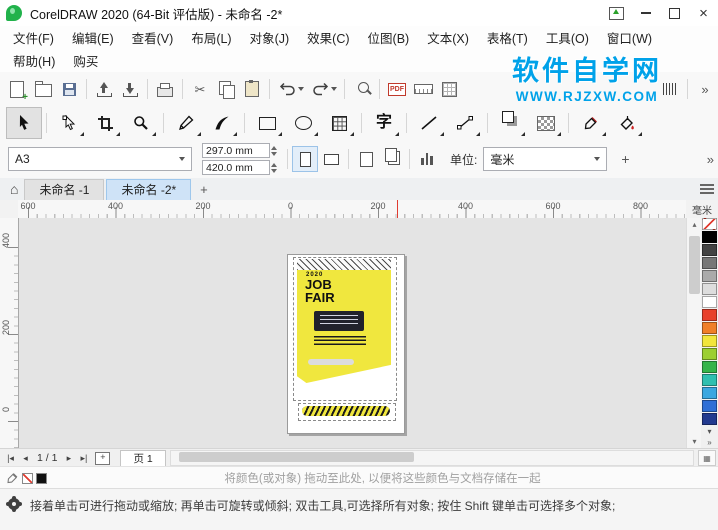 Image resolution: width=718 pixels, height=530 pixels. Describe the element at coordinates (104, 89) in the screenshot. I see `import-button` at that location.